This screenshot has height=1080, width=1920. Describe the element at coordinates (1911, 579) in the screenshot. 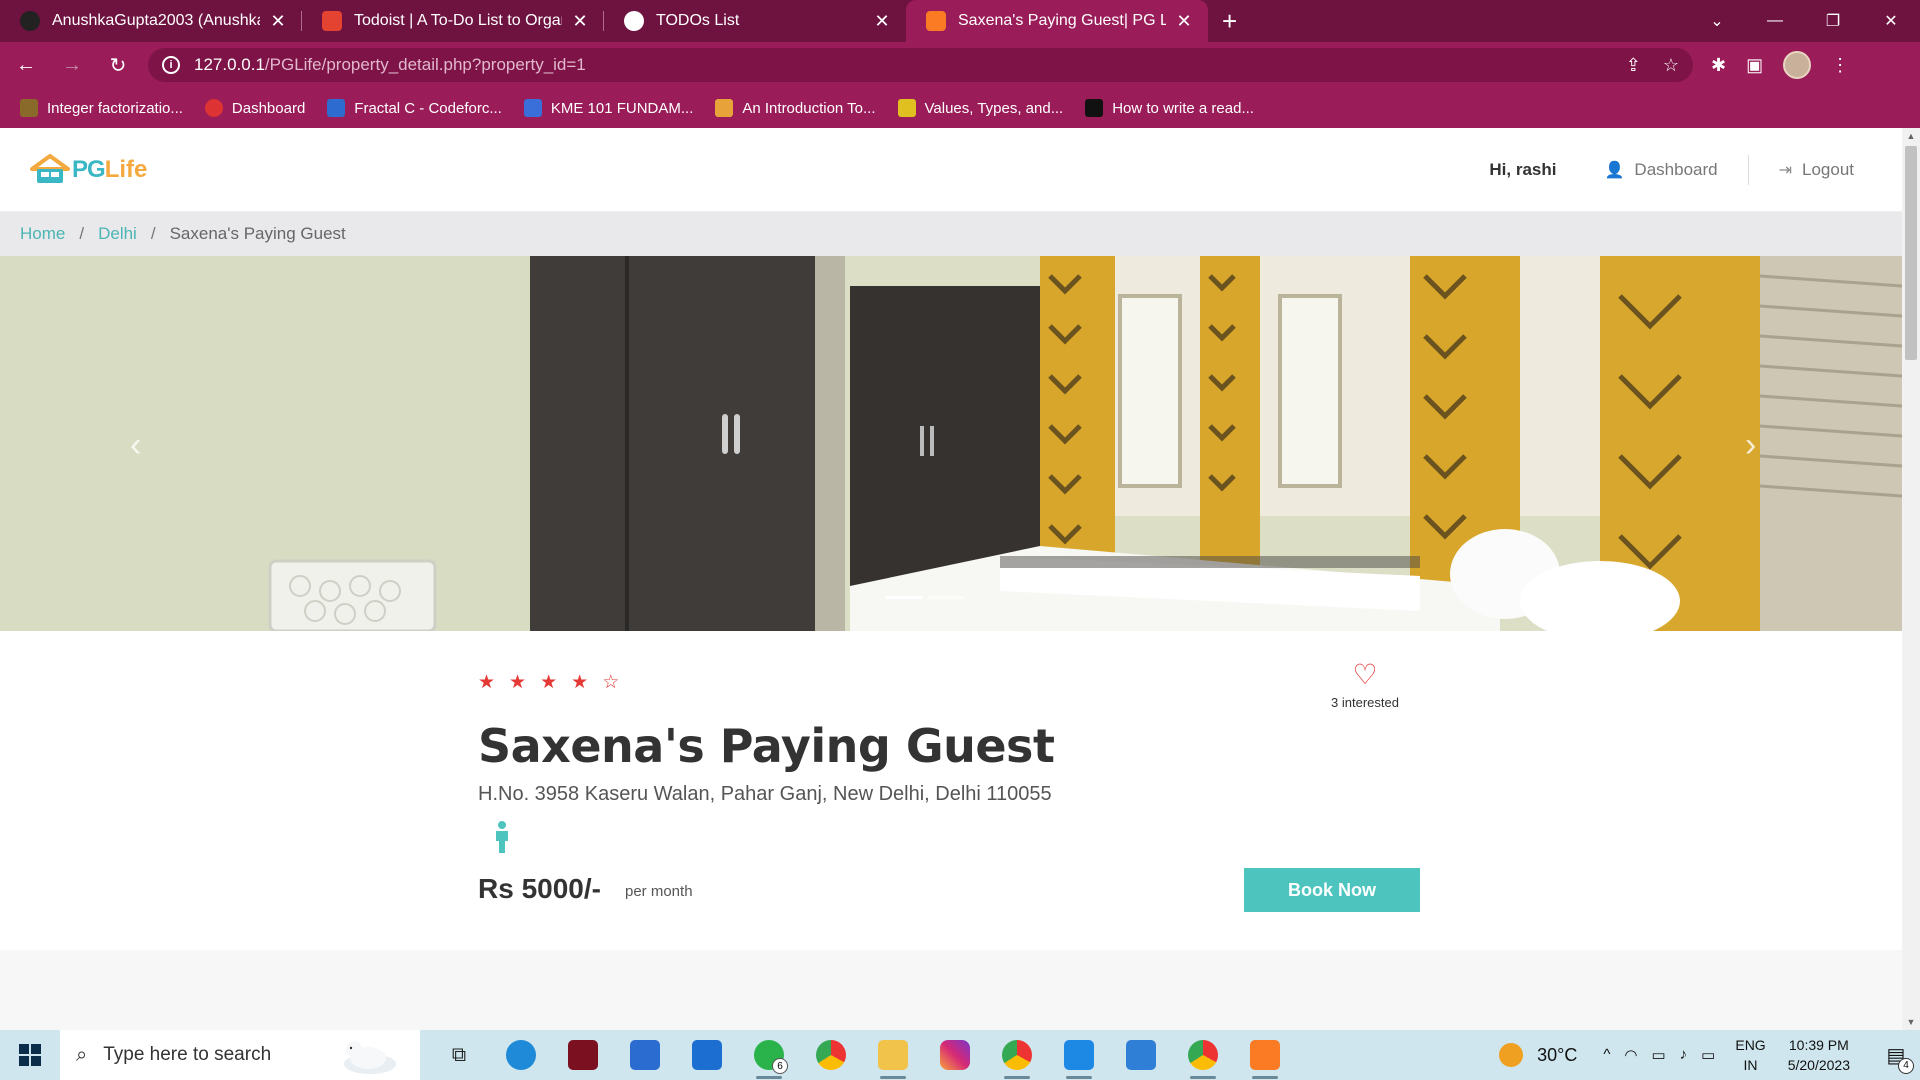

I see `page-scrollbar: ▲ ▼` at that location.